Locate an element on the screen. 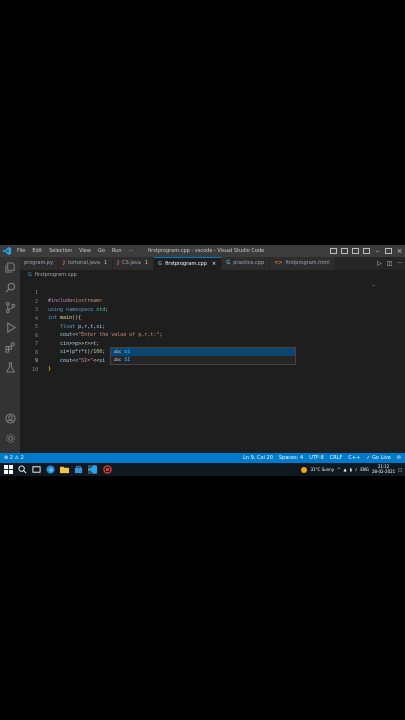 The height and width of the screenshot is (720, 405). task-view-icon is located at coordinates (36, 469).